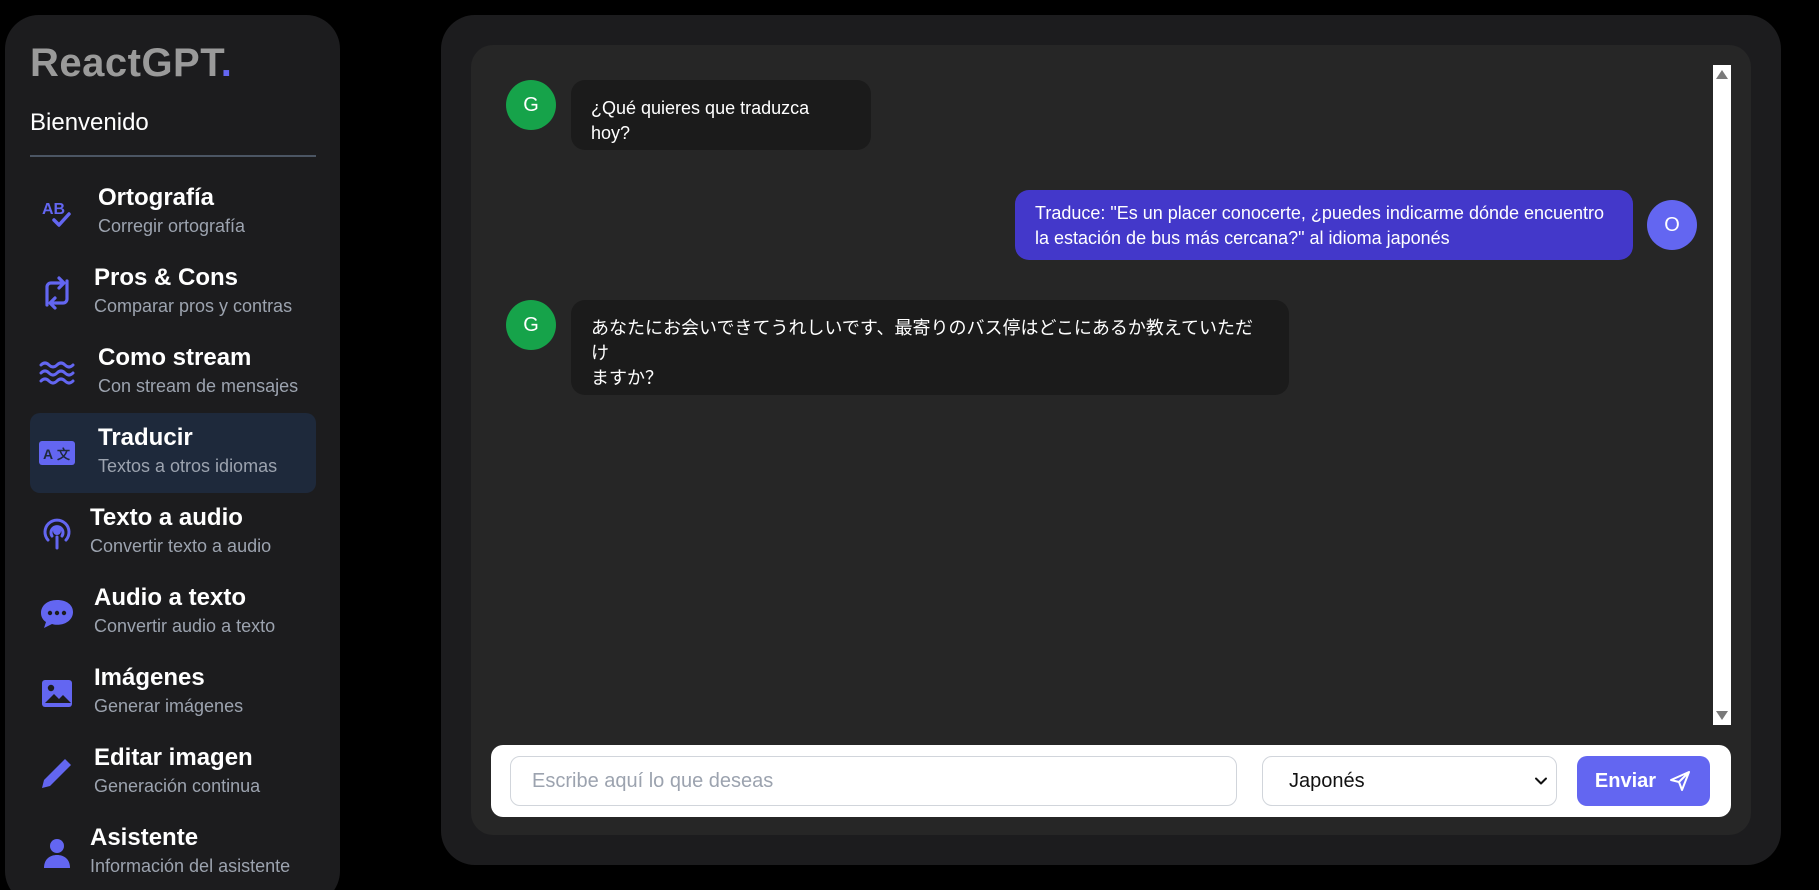 The width and height of the screenshot is (1819, 890). I want to click on image-icon, so click(57, 693).